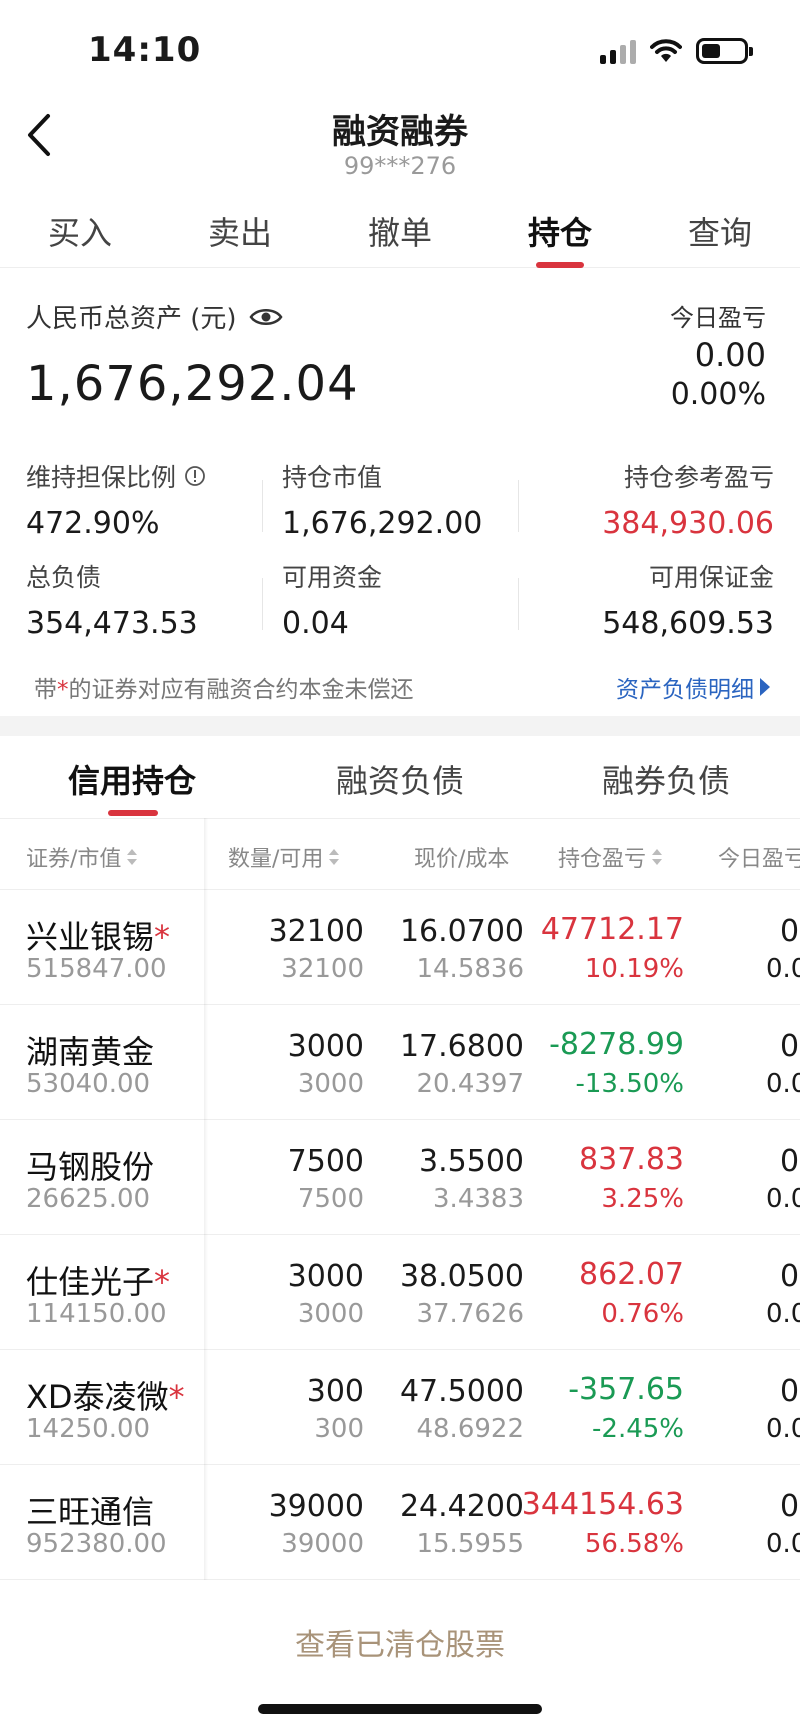 The image size is (800, 1731). What do you see at coordinates (64, 577) in the screenshot?
I see `metric-label: 总负债` at bounding box center [64, 577].